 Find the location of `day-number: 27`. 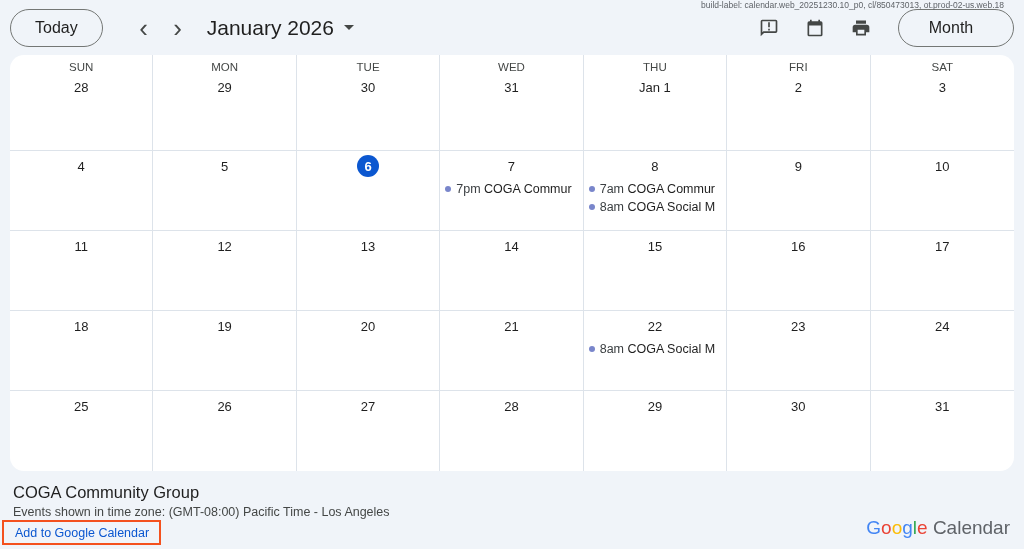

day-number: 27 is located at coordinates (368, 406).